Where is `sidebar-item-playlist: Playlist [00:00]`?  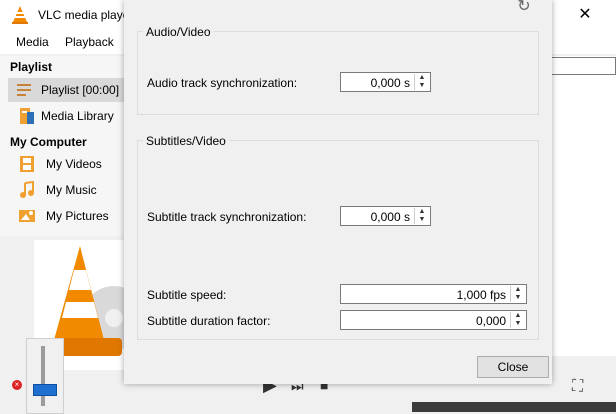
sidebar-item-playlist: Playlist [00:00] is located at coordinates (67, 90).